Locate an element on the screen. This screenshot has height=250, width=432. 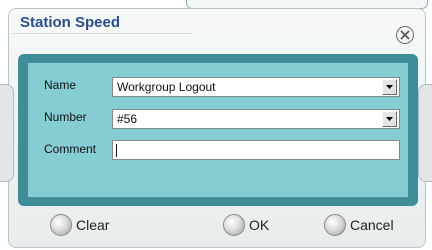
number-dropdown-button is located at coordinates (389, 119).